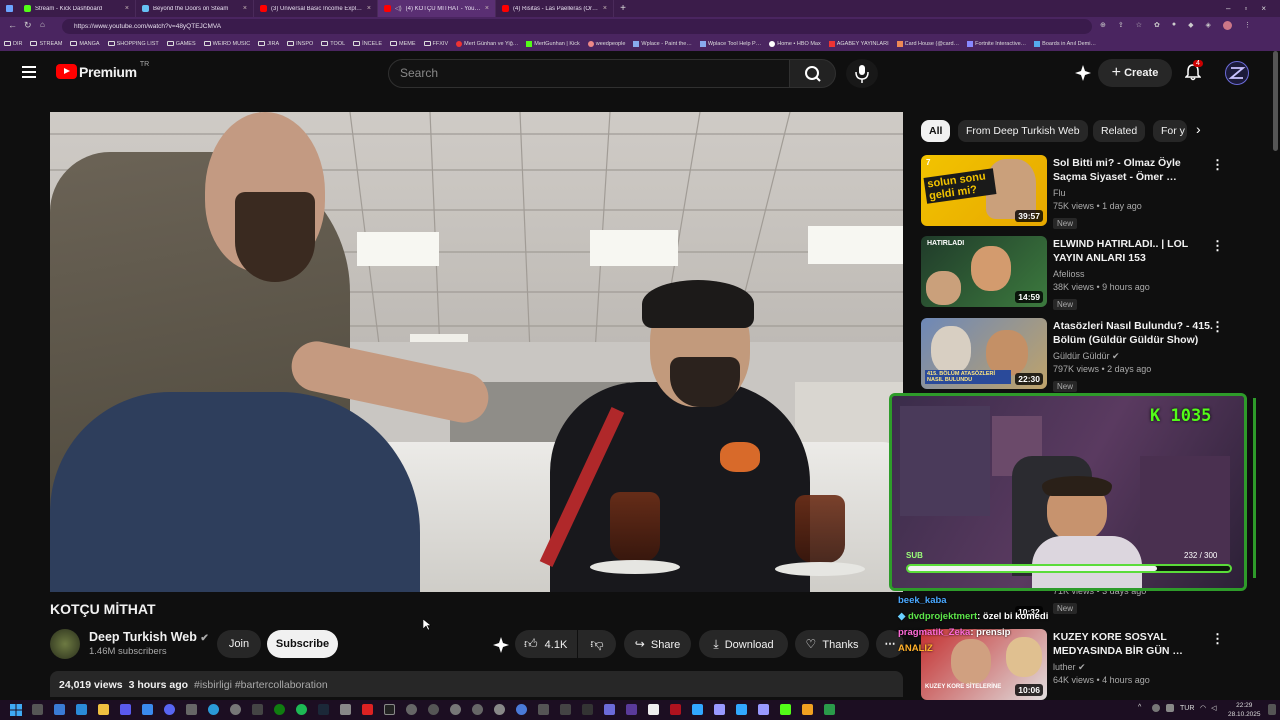 The image size is (1280, 720). I want to click on profile-avatar, so click(1227, 25).